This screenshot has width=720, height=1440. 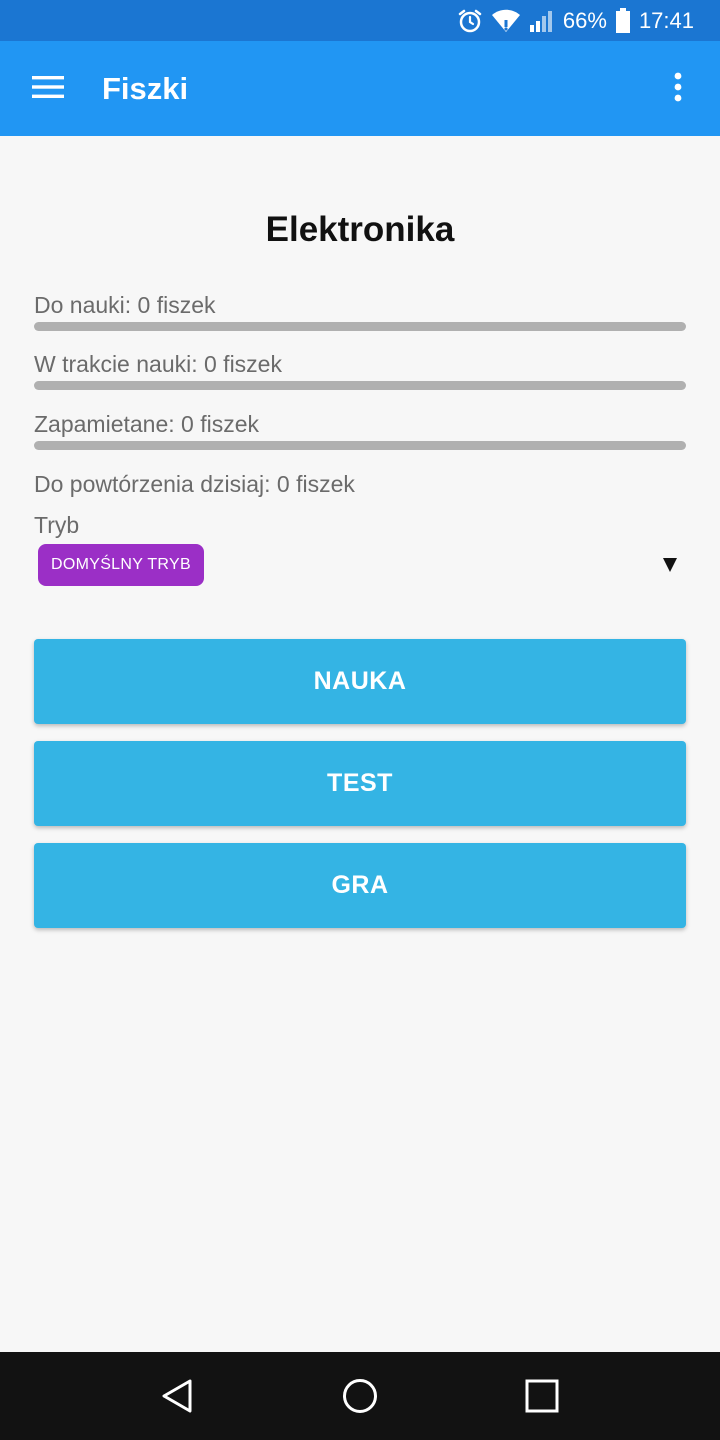 What do you see at coordinates (360, 445) in the screenshot?
I see `stat-memorized-progress` at bounding box center [360, 445].